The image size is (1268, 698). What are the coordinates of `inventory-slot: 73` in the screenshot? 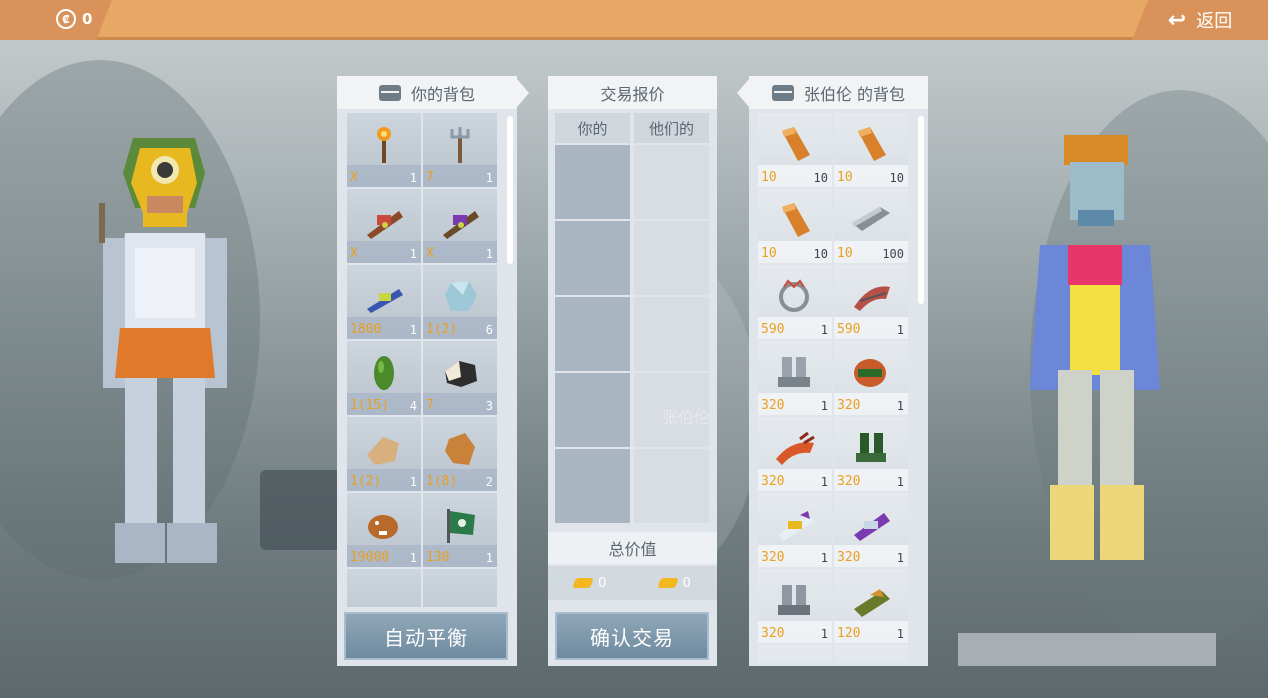 It's located at (460, 378).